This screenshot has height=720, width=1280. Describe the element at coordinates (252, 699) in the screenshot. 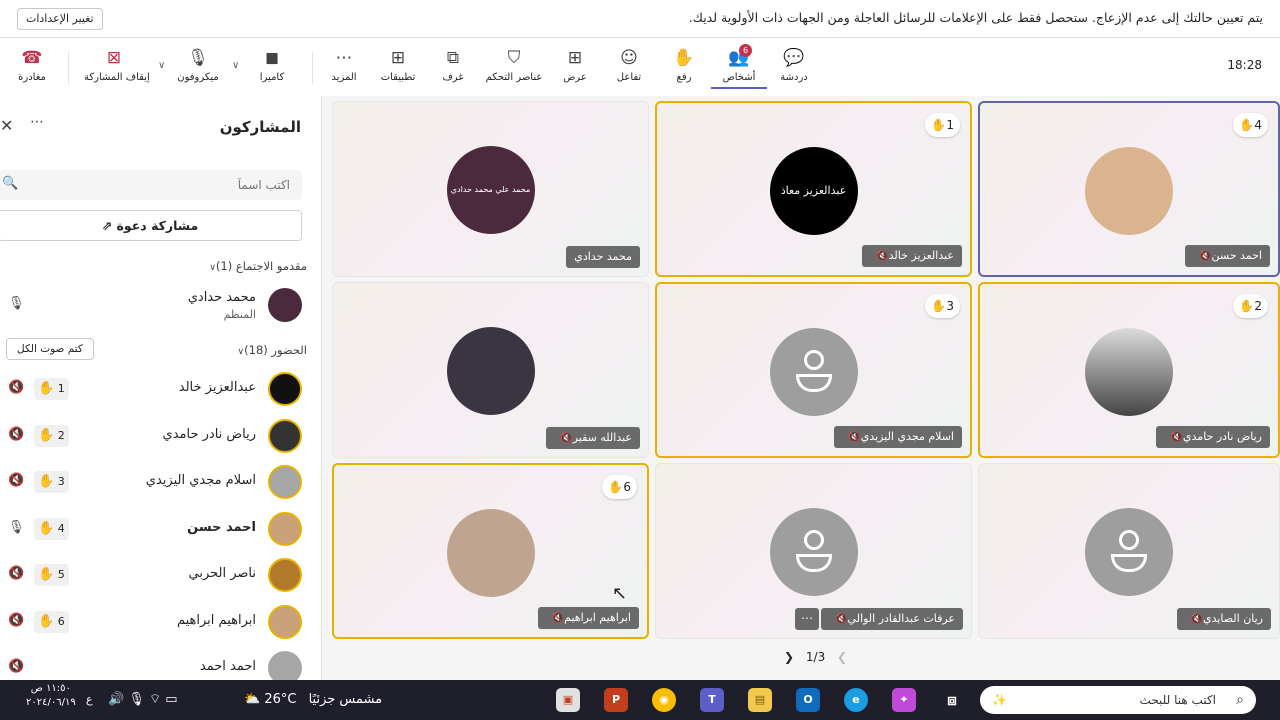

I see `sun-cloud-icon: ⛅` at that location.